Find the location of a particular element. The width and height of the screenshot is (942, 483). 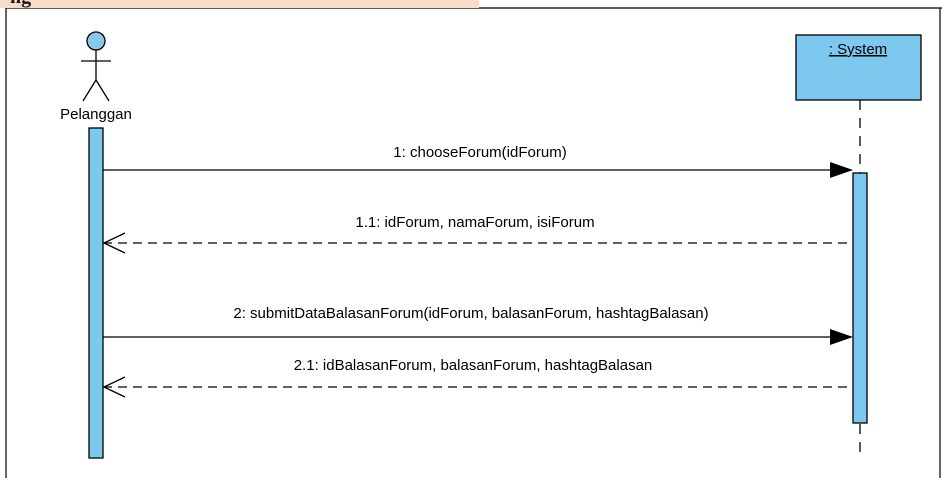

actor-head-icon is located at coordinates (96, 41).